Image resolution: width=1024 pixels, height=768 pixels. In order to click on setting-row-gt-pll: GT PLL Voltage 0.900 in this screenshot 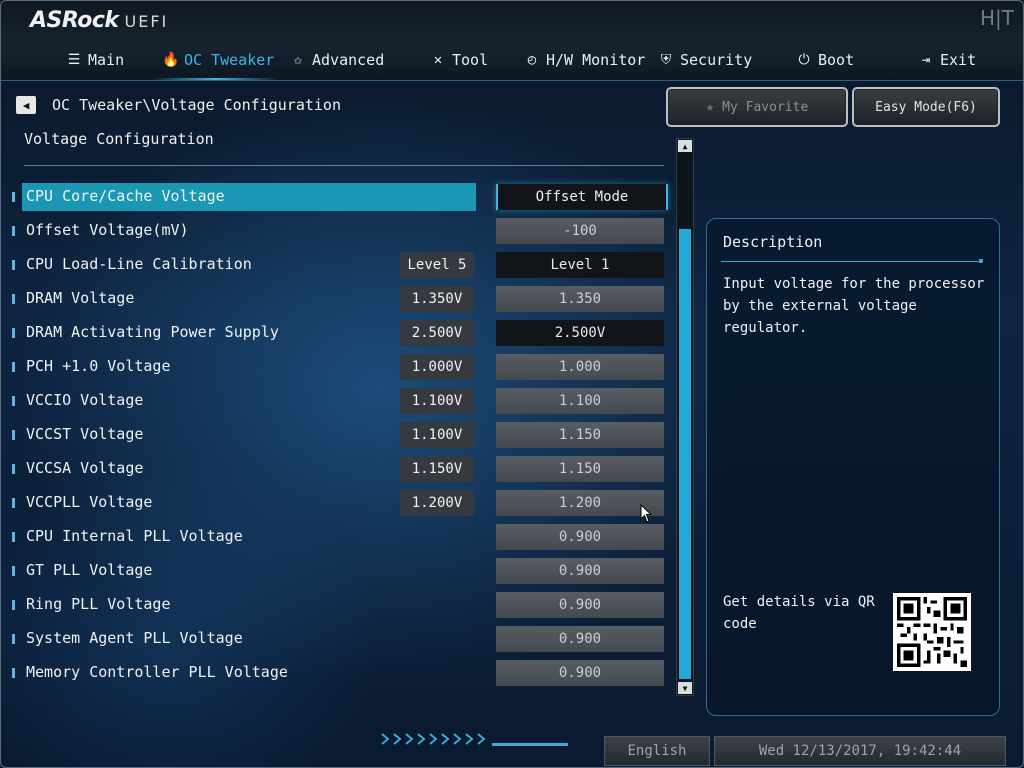, I will do `click(338, 571)`.